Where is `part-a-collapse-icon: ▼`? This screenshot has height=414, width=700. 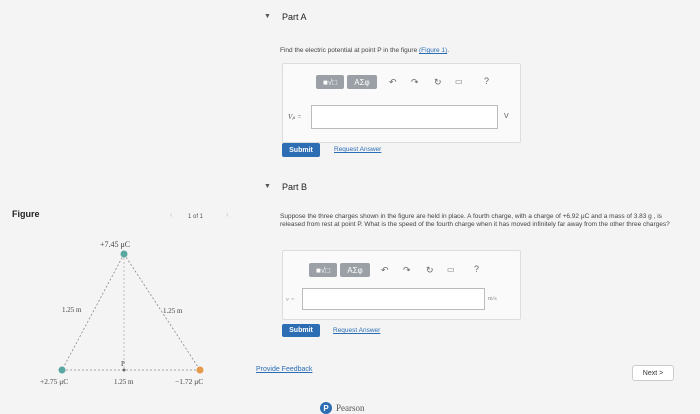 part-a-collapse-icon: ▼ is located at coordinates (267, 16).